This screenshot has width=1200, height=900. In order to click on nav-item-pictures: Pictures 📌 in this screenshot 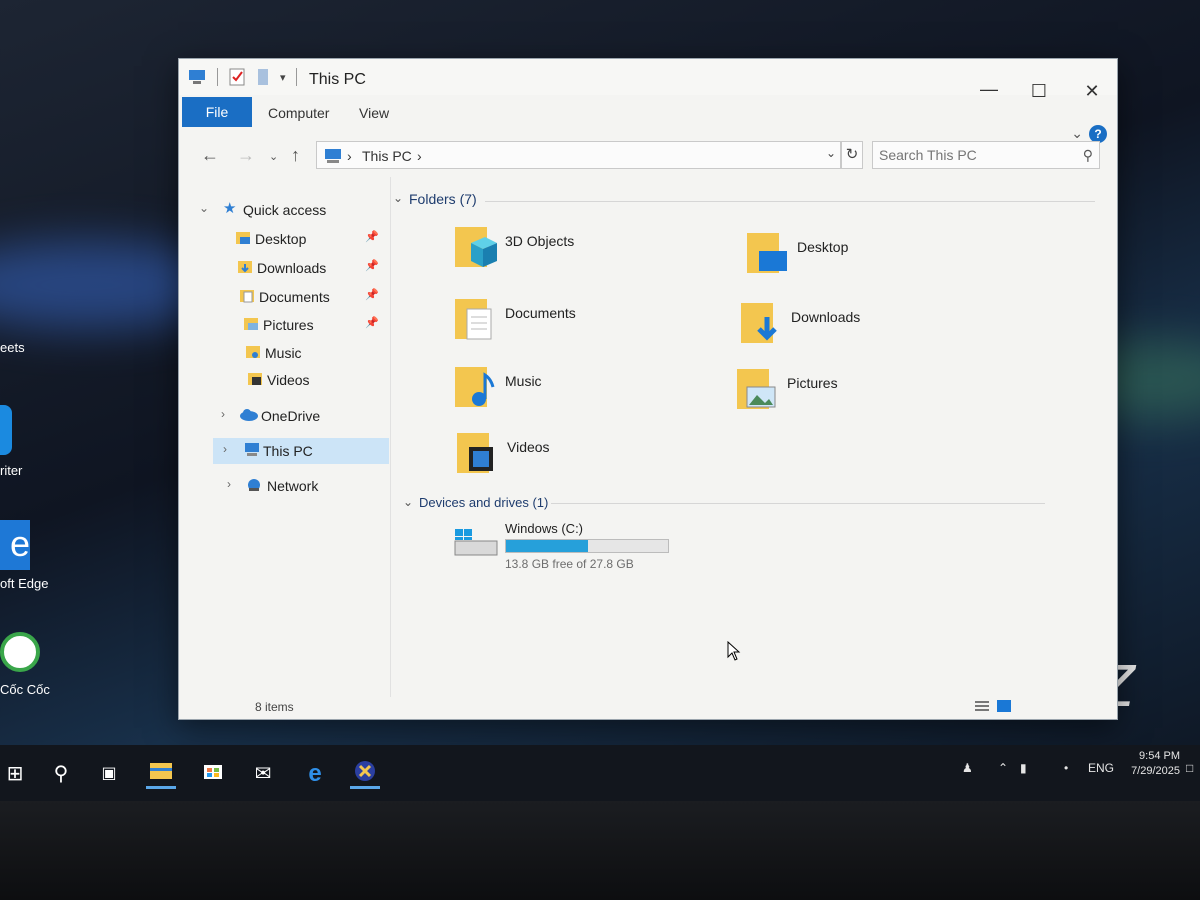, I will do `click(285, 325)`.